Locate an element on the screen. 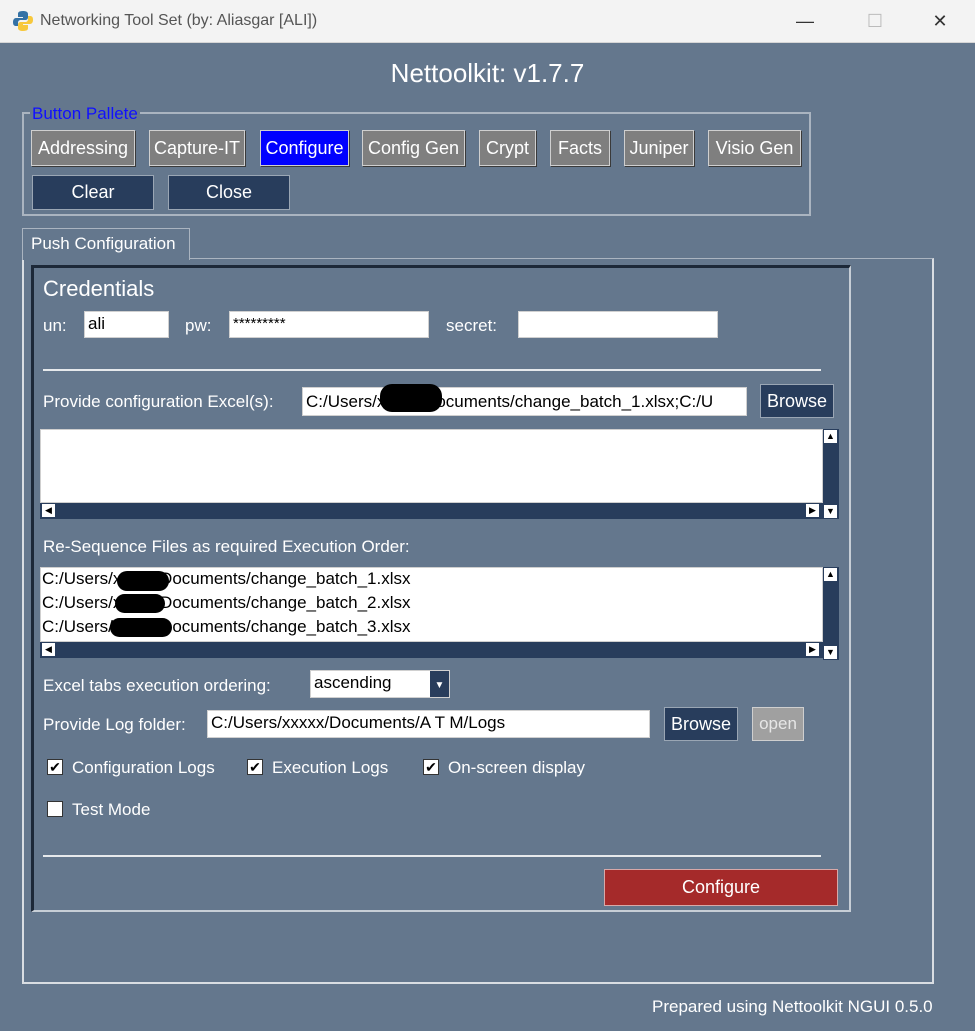  excel-file-list is located at coordinates (431, 466).